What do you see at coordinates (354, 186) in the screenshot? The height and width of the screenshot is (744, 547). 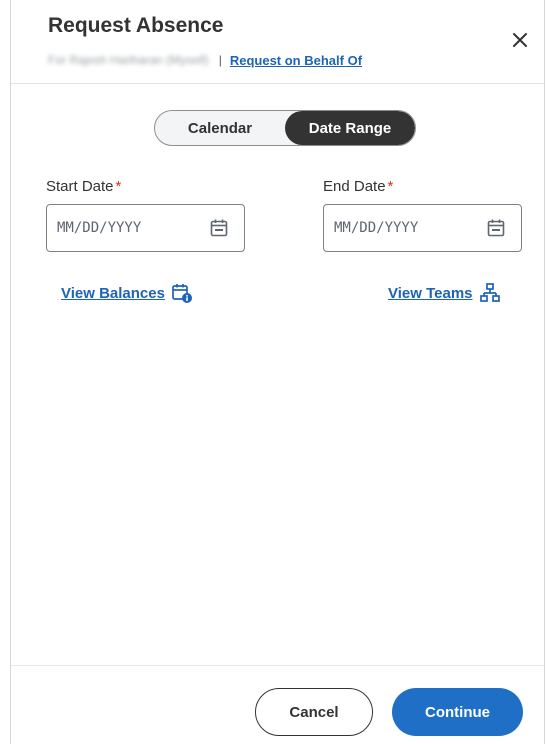 I see `end-date-label-text: End Date` at bounding box center [354, 186].